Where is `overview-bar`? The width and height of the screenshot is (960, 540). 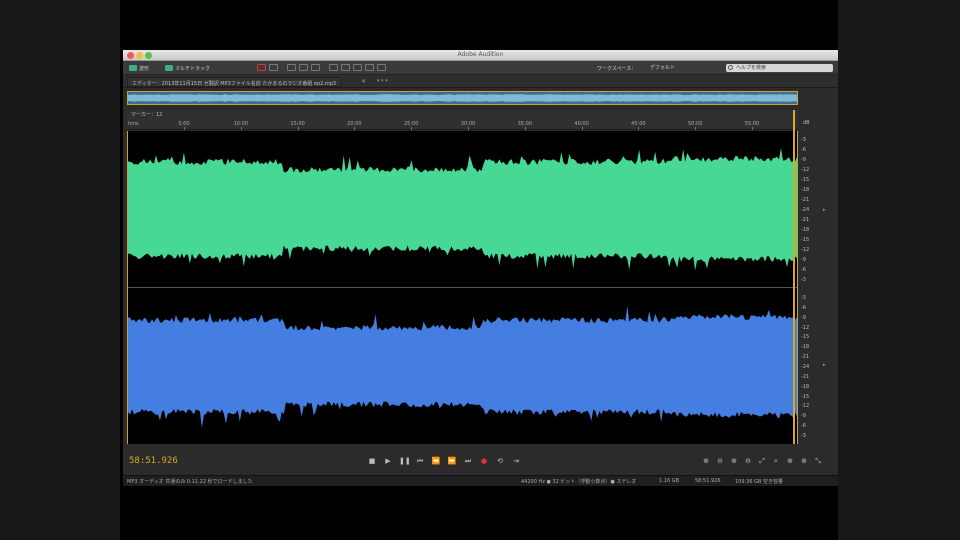
overview-bar is located at coordinates (462, 98).